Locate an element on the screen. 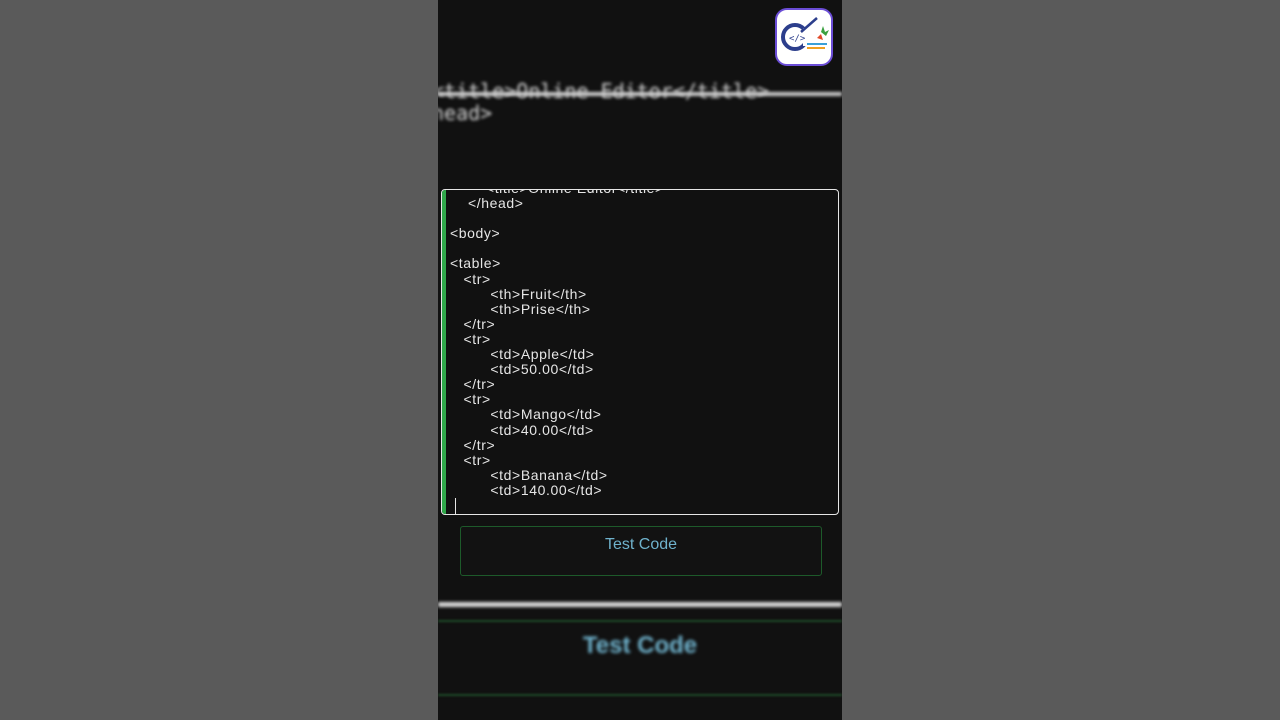 Image resolution: width=1280 pixels, height=720 pixels. code-line: <td>Mango</td> is located at coordinates (526, 414).